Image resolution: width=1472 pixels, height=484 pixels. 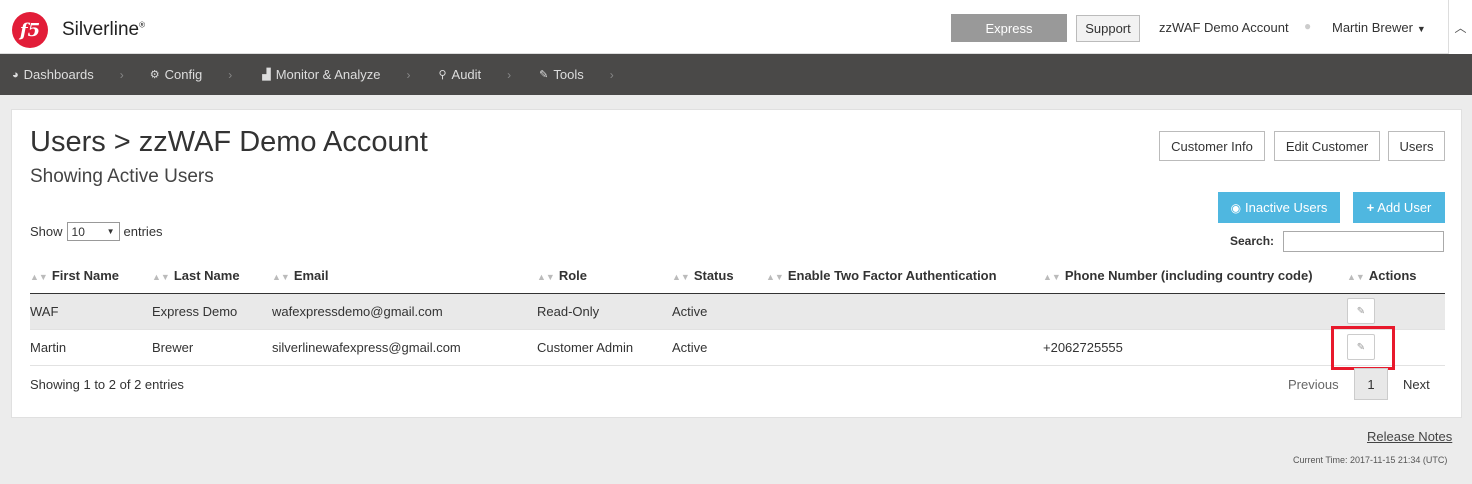 What do you see at coordinates (1363, 241) in the screenshot?
I see `search-input` at bounding box center [1363, 241].